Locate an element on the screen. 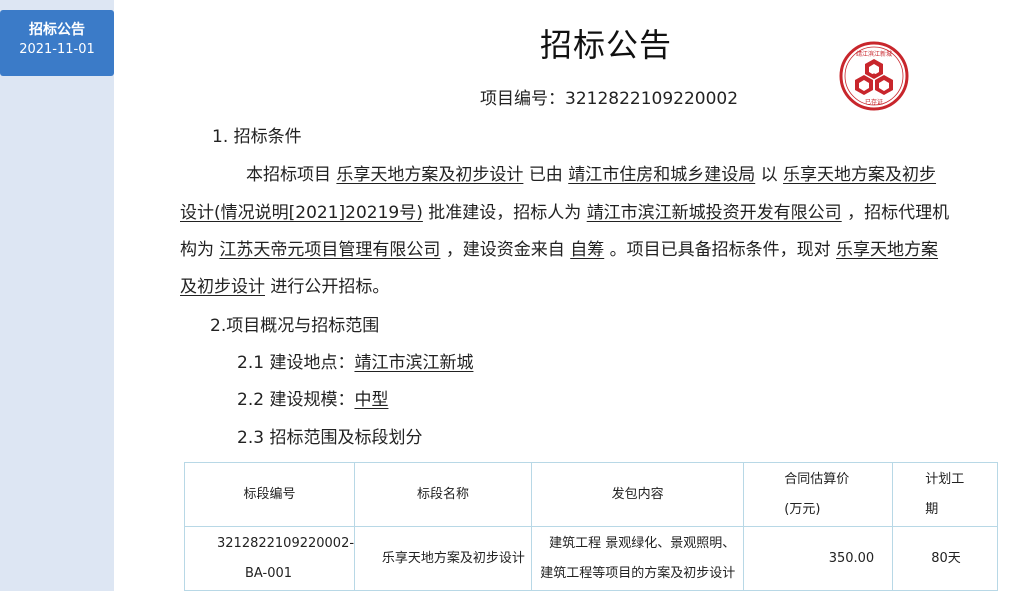 The height and width of the screenshot is (591, 1017). header-price-line2: (万元) is located at coordinates (802, 509).